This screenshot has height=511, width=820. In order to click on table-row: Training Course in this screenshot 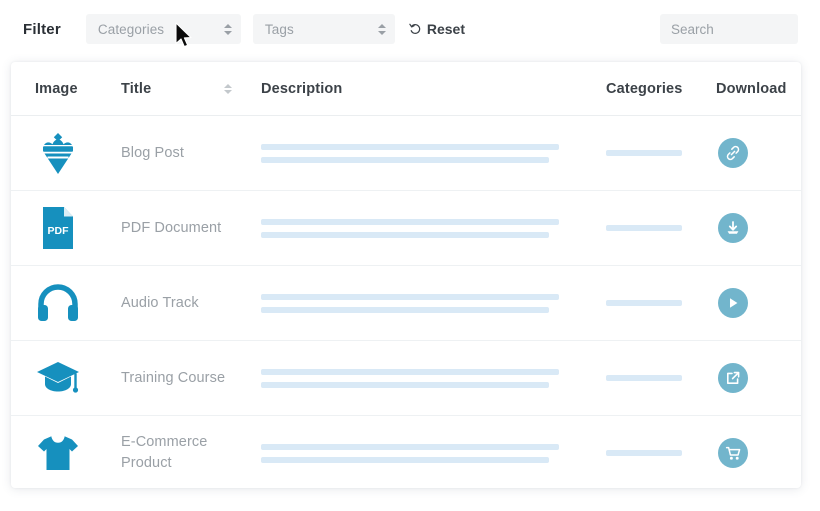, I will do `click(406, 378)`.